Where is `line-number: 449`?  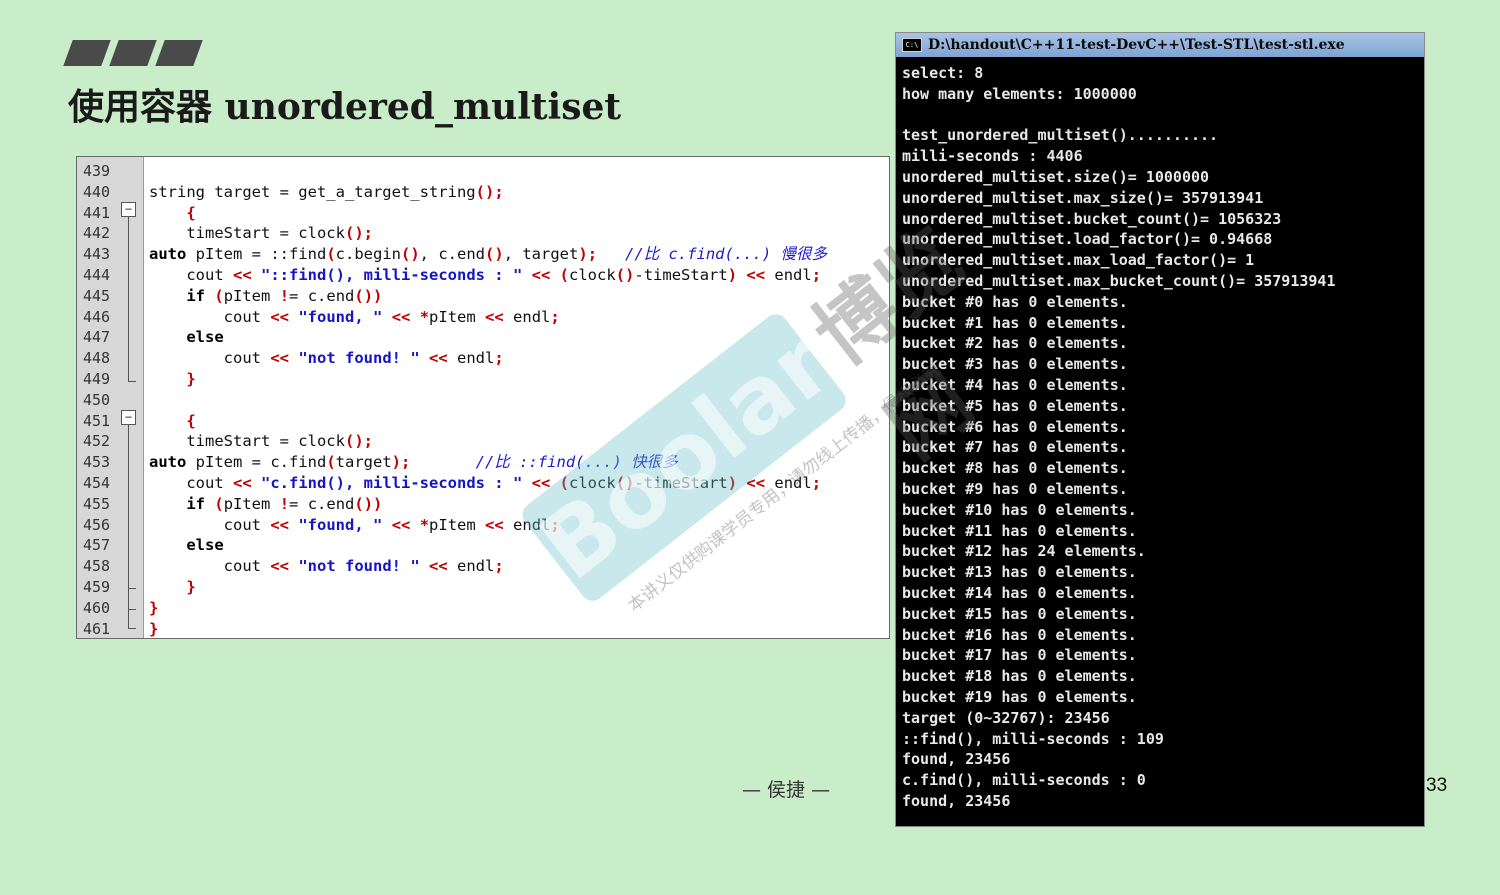
line-number: 449 is located at coordinates (97, 379).